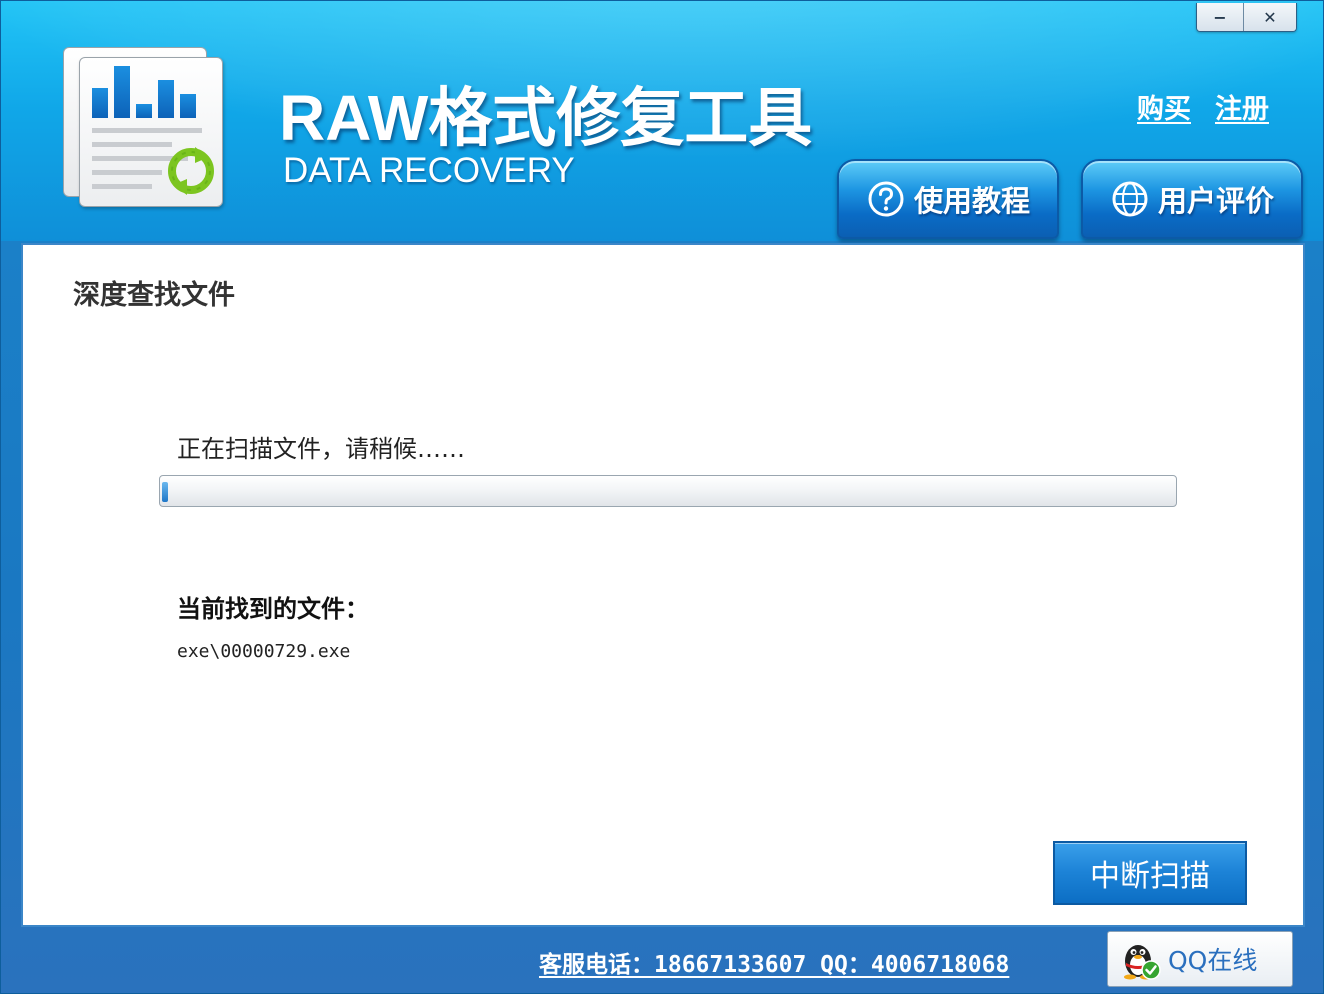 This screenshot has width=1324, height=994. Describe the element at coordinates (264, 651) in the screenshot. I see `found-file-path: exe\00000729.exe` at that location.